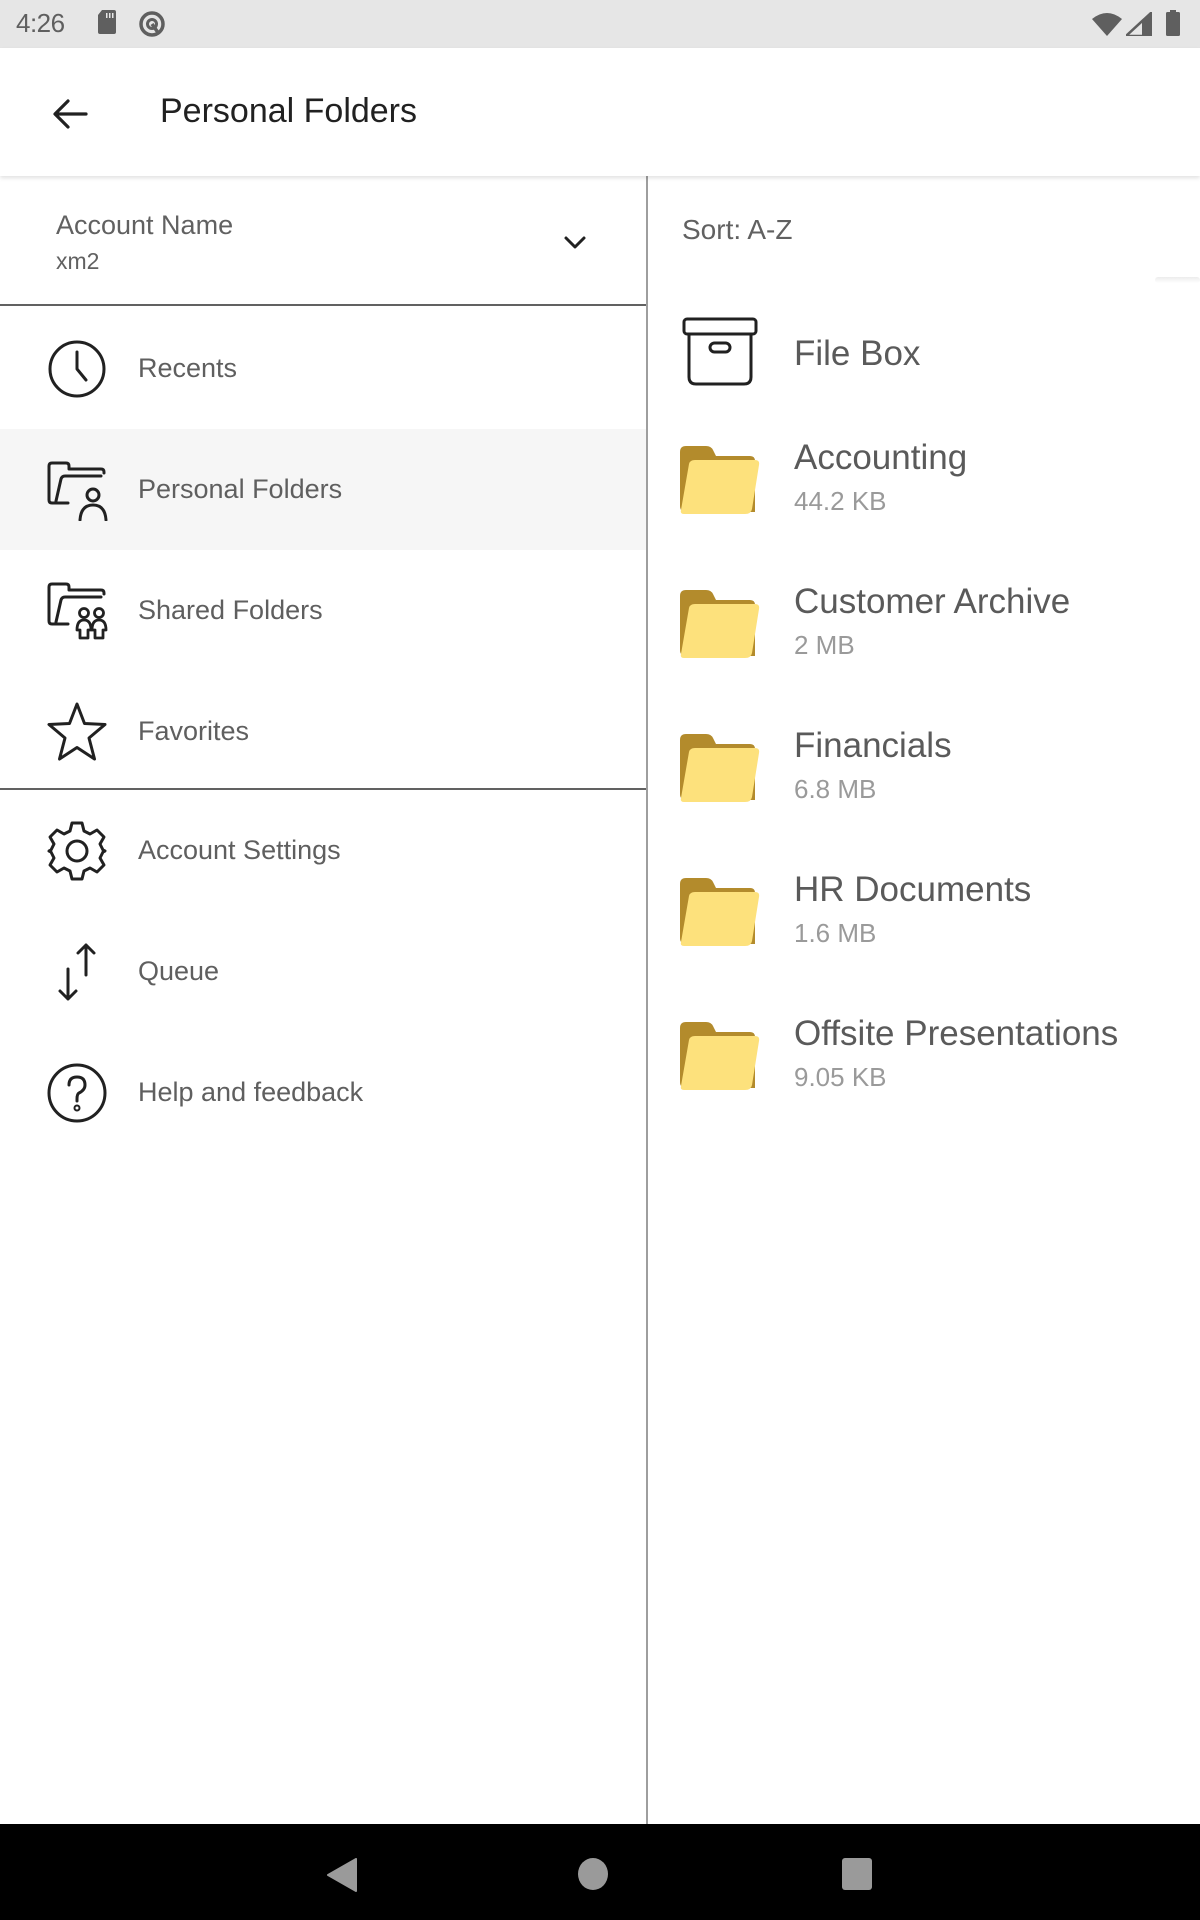 This screenshot has height=1920, width=1200. I want to click on sidebar-item-help: Help and feedback, so click(323, 1092).